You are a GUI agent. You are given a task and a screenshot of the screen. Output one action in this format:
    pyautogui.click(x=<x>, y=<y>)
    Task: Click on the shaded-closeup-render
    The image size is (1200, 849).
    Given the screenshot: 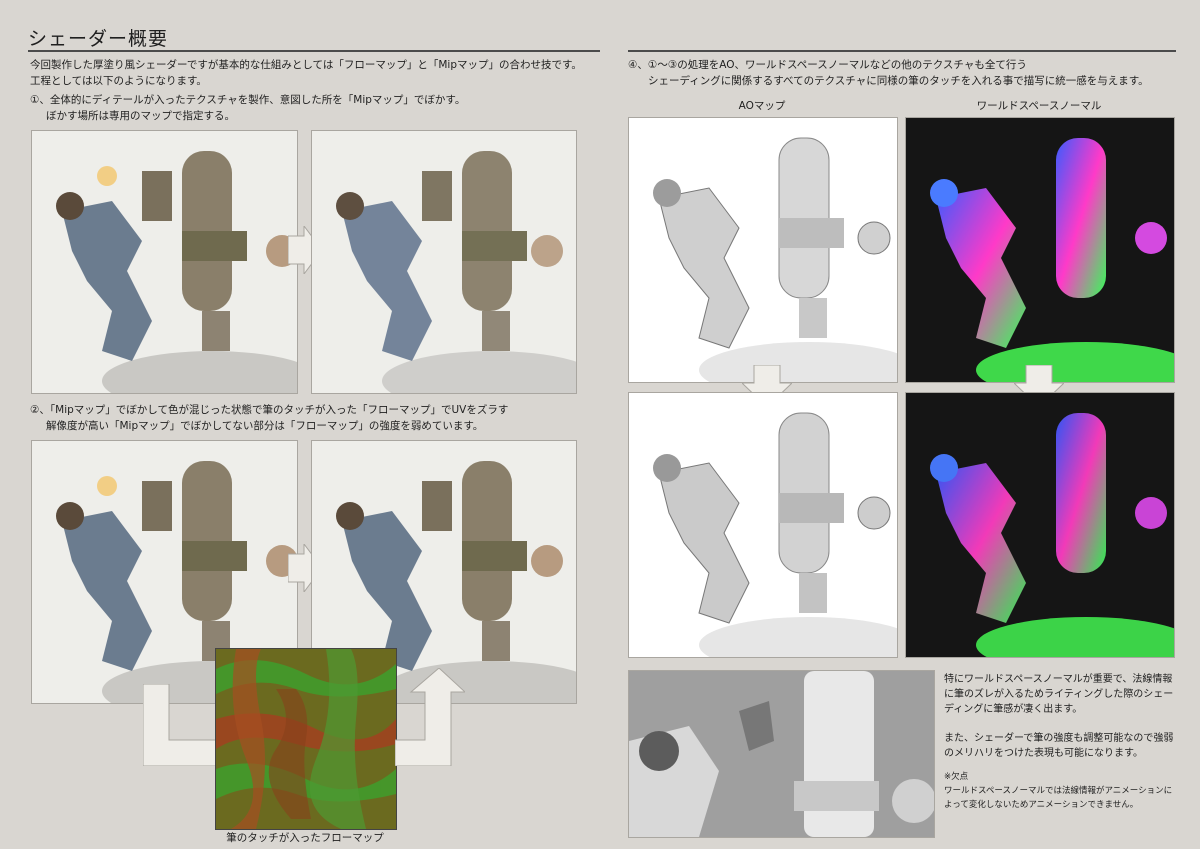 What is the action you would take?
    pyautogui.click(x=781, y=754)
    